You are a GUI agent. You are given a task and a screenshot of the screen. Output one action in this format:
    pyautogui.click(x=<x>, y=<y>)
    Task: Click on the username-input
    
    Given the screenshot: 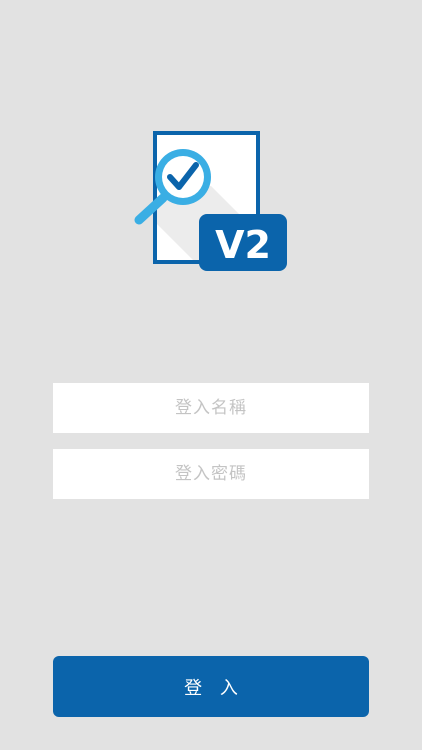 What is the action you would take?
    pyautogui.click(x=211, y=408)
    